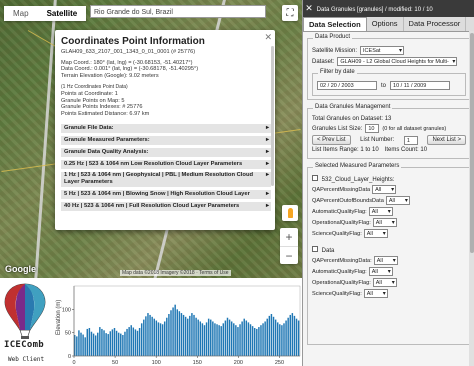  What do you see at coordinates (133, 41) in the screenshot?
I see `popup-title: Coordinates Point Information` at bounding box center [133, 41].